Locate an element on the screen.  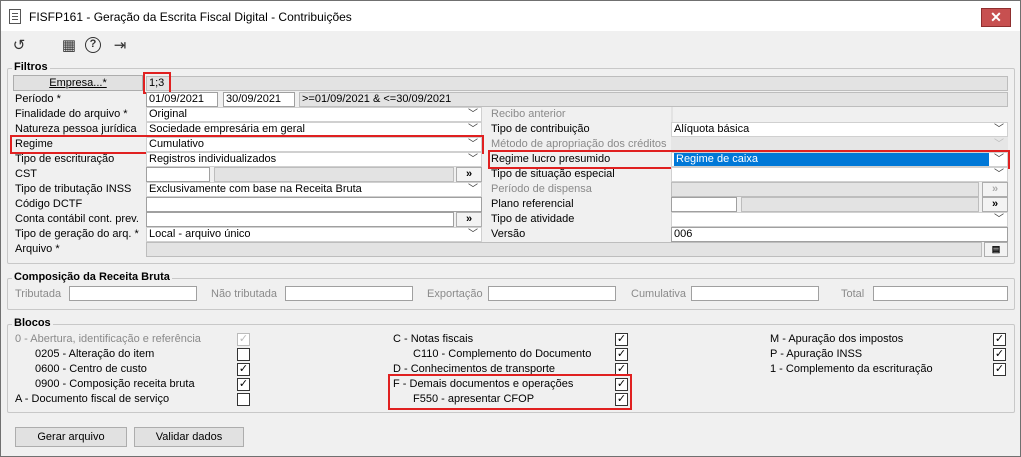
natureza-label: Natureza pessoa jurídica is located at coordinates (76, 129).